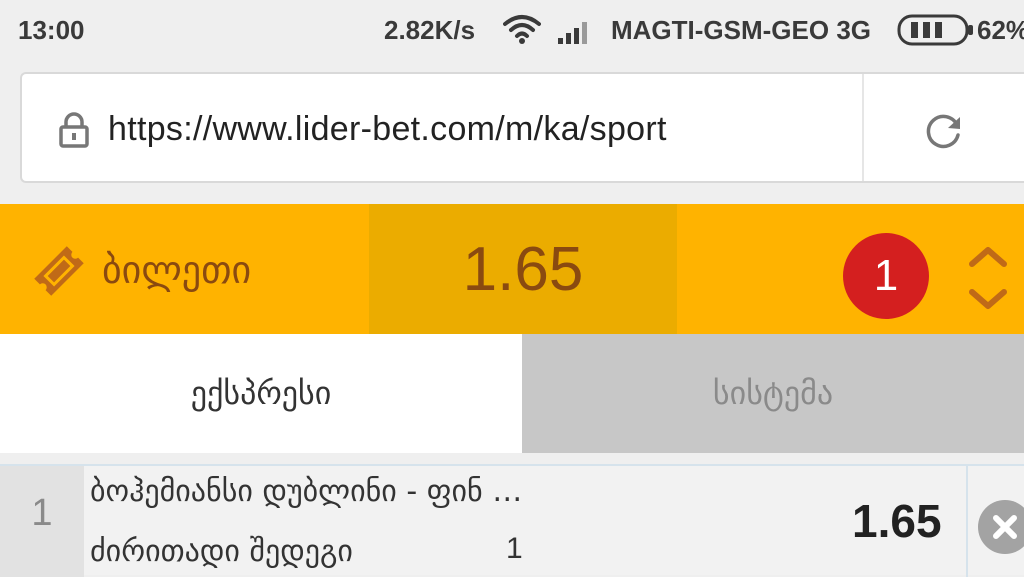 The width and height of the screenshot is (1024, 577). I want to click on status-bar: 13:00 2.82K/s MAGTI-GSM-GEO 3G 62%, so click(512, 30).